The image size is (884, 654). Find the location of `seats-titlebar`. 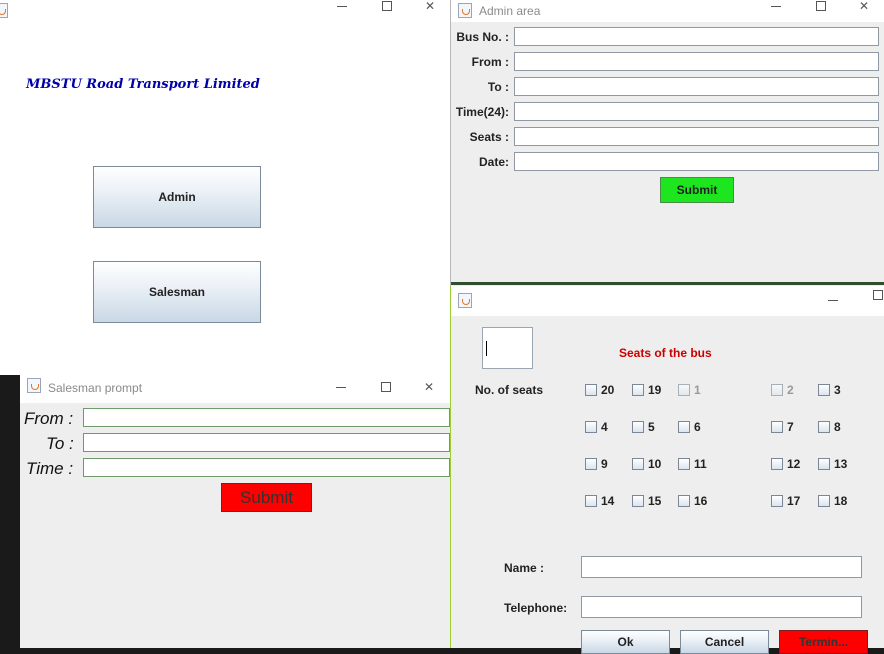

seats-titlebar is located at coordinates (667, 301).